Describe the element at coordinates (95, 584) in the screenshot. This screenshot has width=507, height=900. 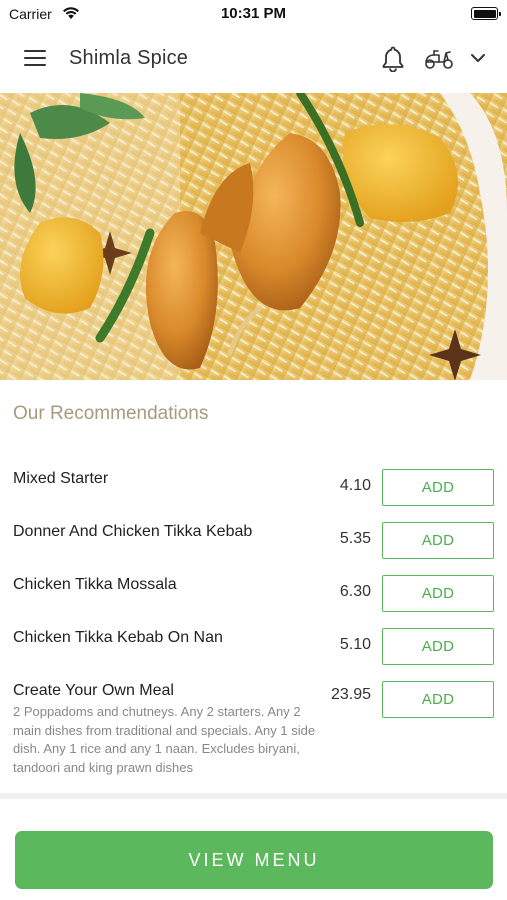
I see `item-name: Chicken Tikka Mossala` at that location.